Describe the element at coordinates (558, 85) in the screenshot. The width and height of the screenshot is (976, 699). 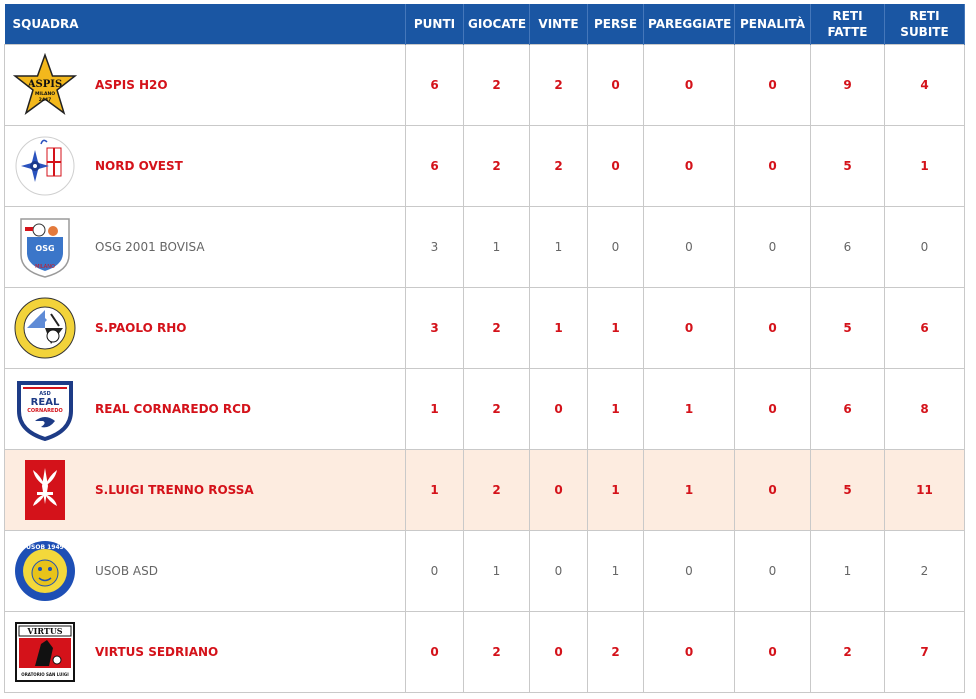
I see `cell-vinte: 2` at that location.